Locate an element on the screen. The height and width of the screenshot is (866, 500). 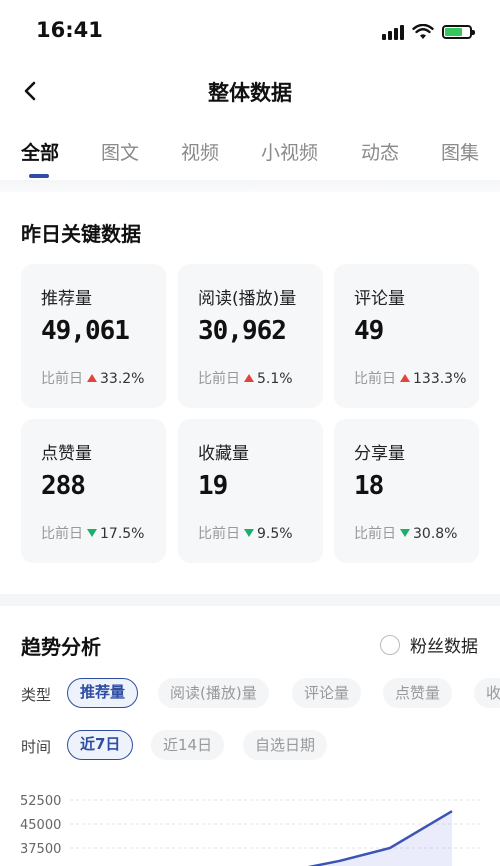
stat-compare: 比前日 17.5% is located at coordinates (92, 533).